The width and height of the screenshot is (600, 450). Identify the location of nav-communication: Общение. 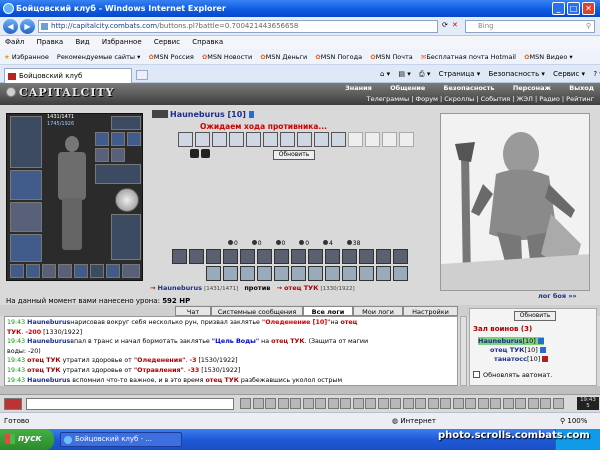
(407, 88).